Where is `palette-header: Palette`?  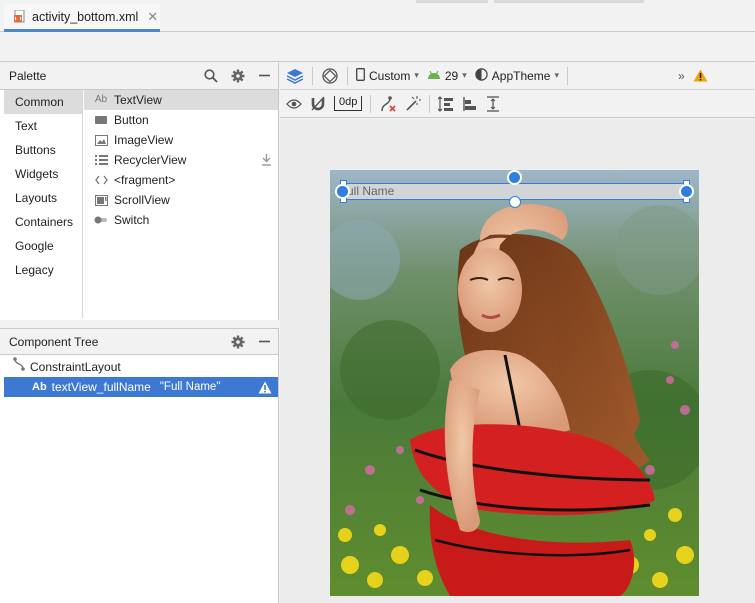 palette-header: Palette is located at coordinates (139, 76).